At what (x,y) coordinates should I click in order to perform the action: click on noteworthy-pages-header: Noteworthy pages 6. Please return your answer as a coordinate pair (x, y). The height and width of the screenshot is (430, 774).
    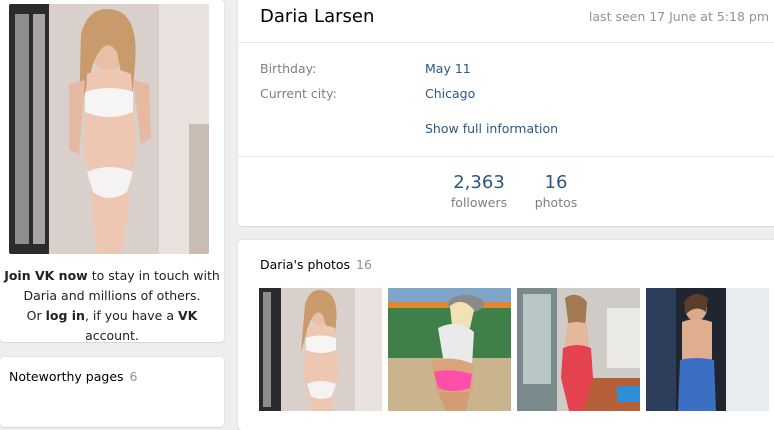
    Looking at the image, I should click on (73, 376).